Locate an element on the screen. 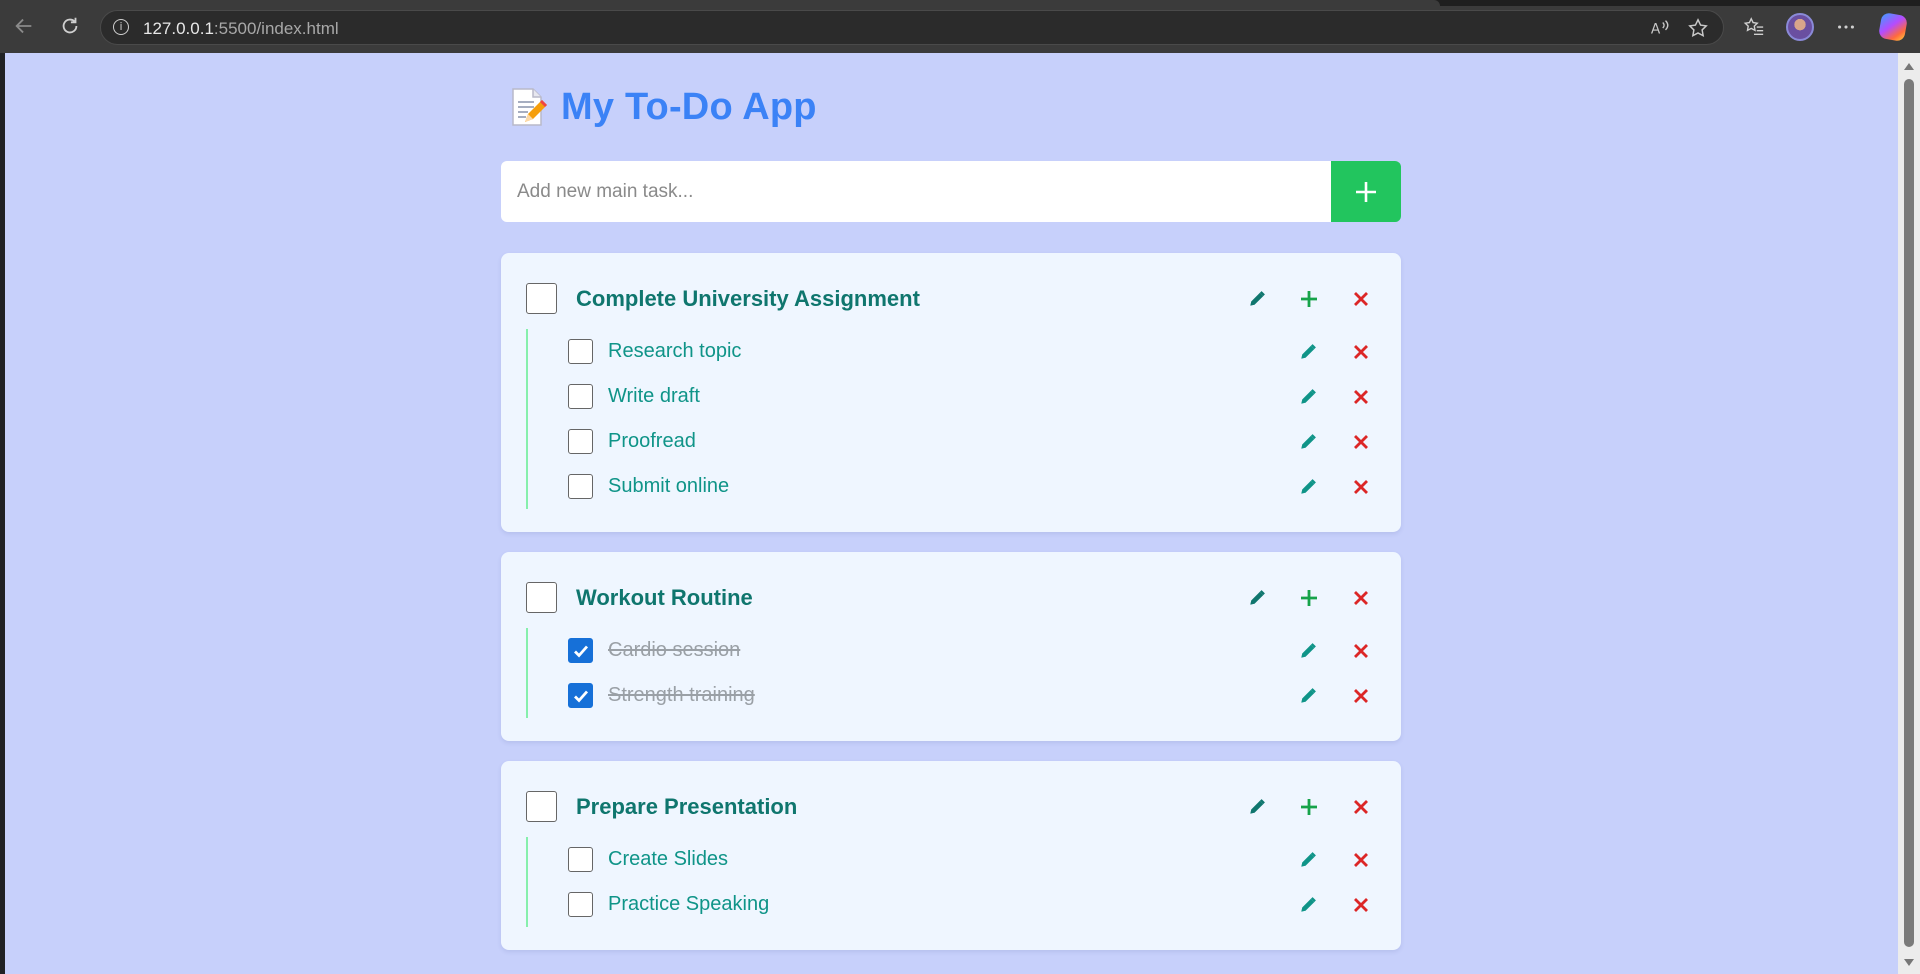  task-header: Prepare Presentation is located at coordinates (948, 806).